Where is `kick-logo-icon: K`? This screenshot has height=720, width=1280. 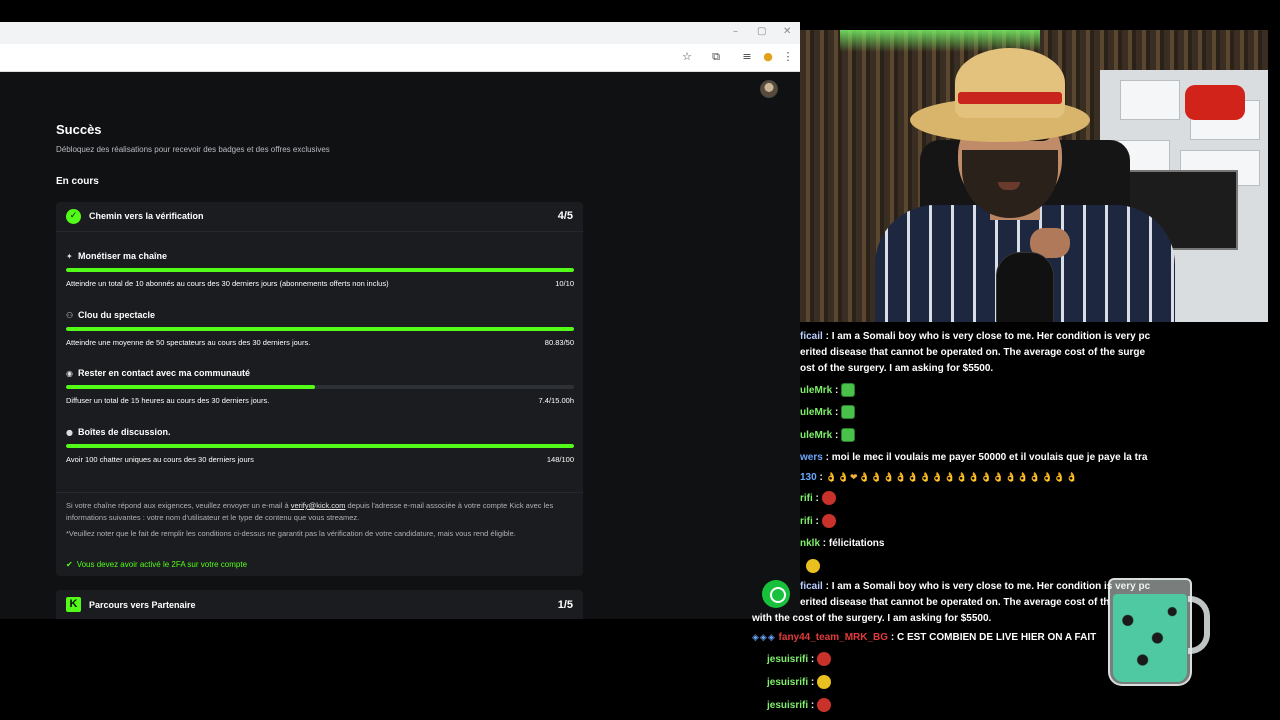
kick-logo-icon: K is located at coordinates (73, 604).